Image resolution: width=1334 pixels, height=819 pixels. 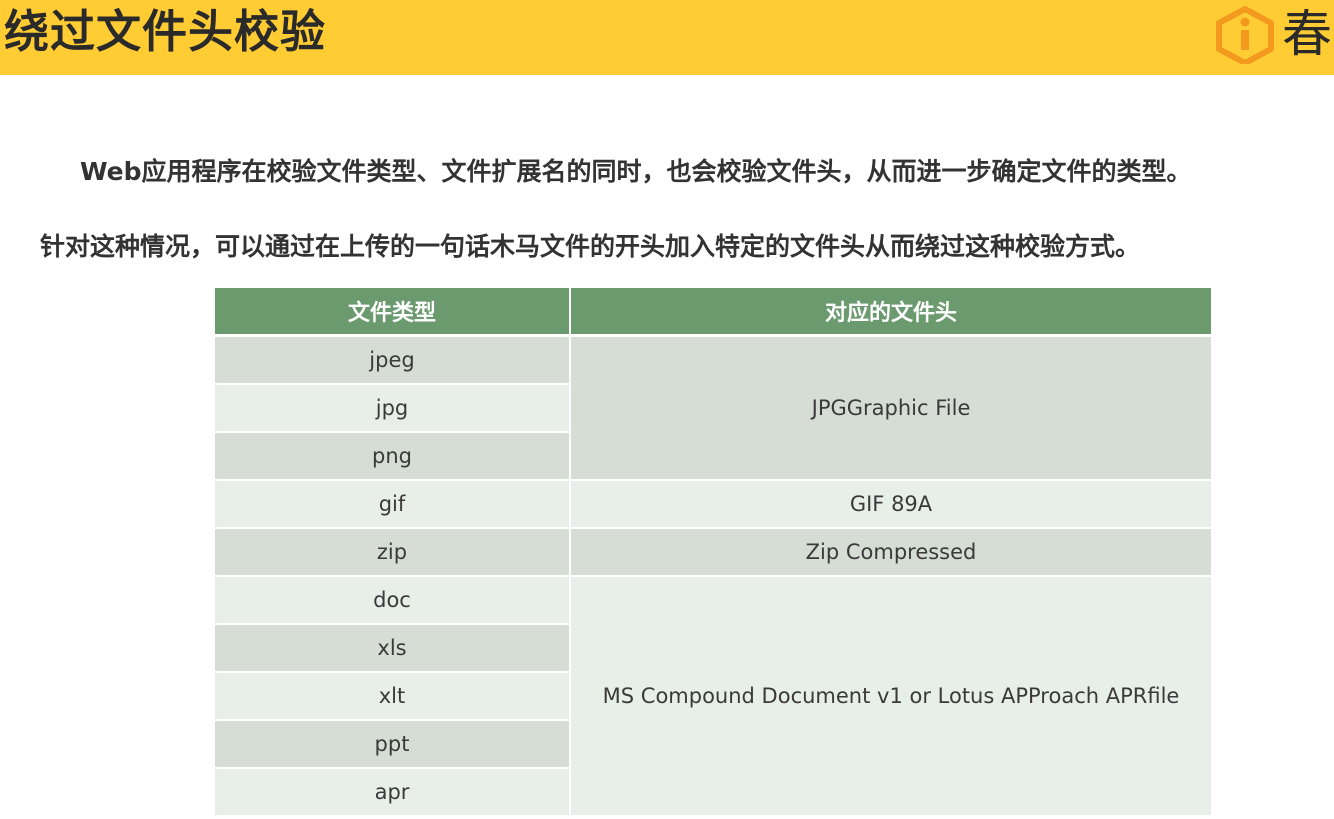 I want to click on brand-logo-glyph: 春, so click(x=1307, y=34).